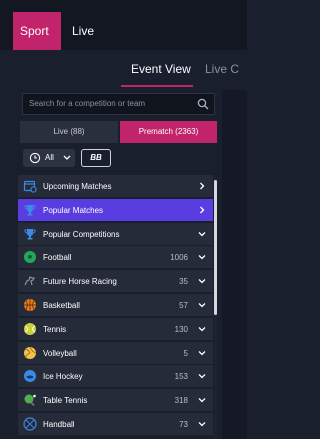  I want to click on segment-prematch: Prematch (2363), so click(168, 132).